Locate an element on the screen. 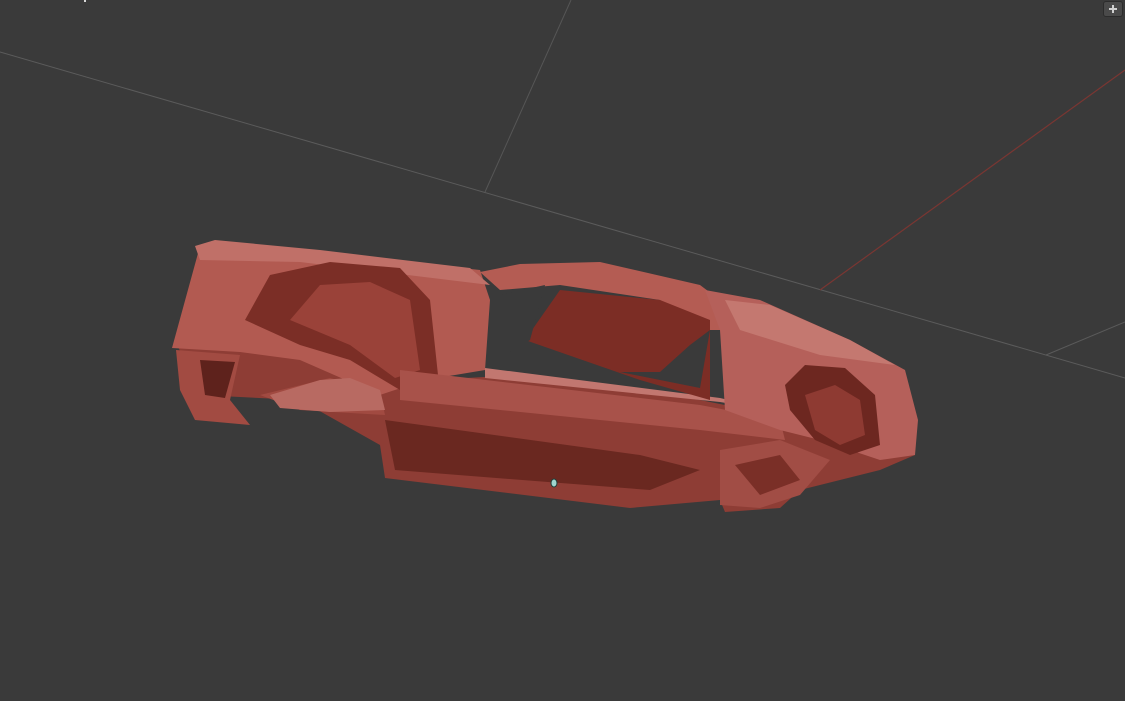  plus-icon is located at coordinates (1113, 9).